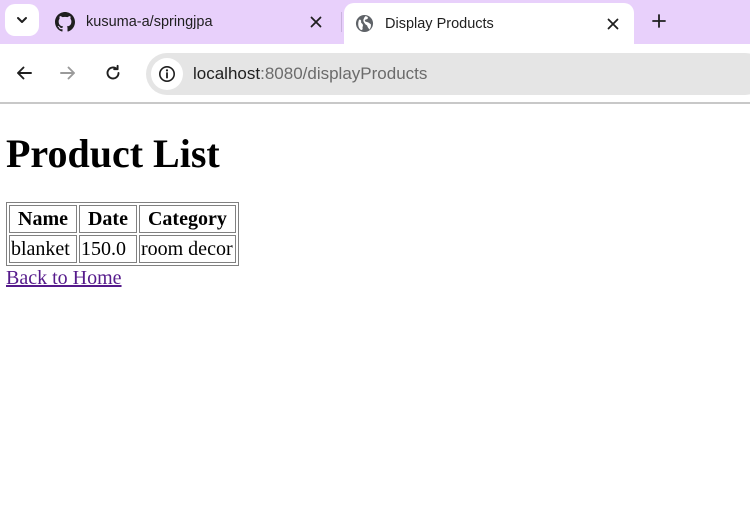  I want to click on reload-icon, so click(113, 72).